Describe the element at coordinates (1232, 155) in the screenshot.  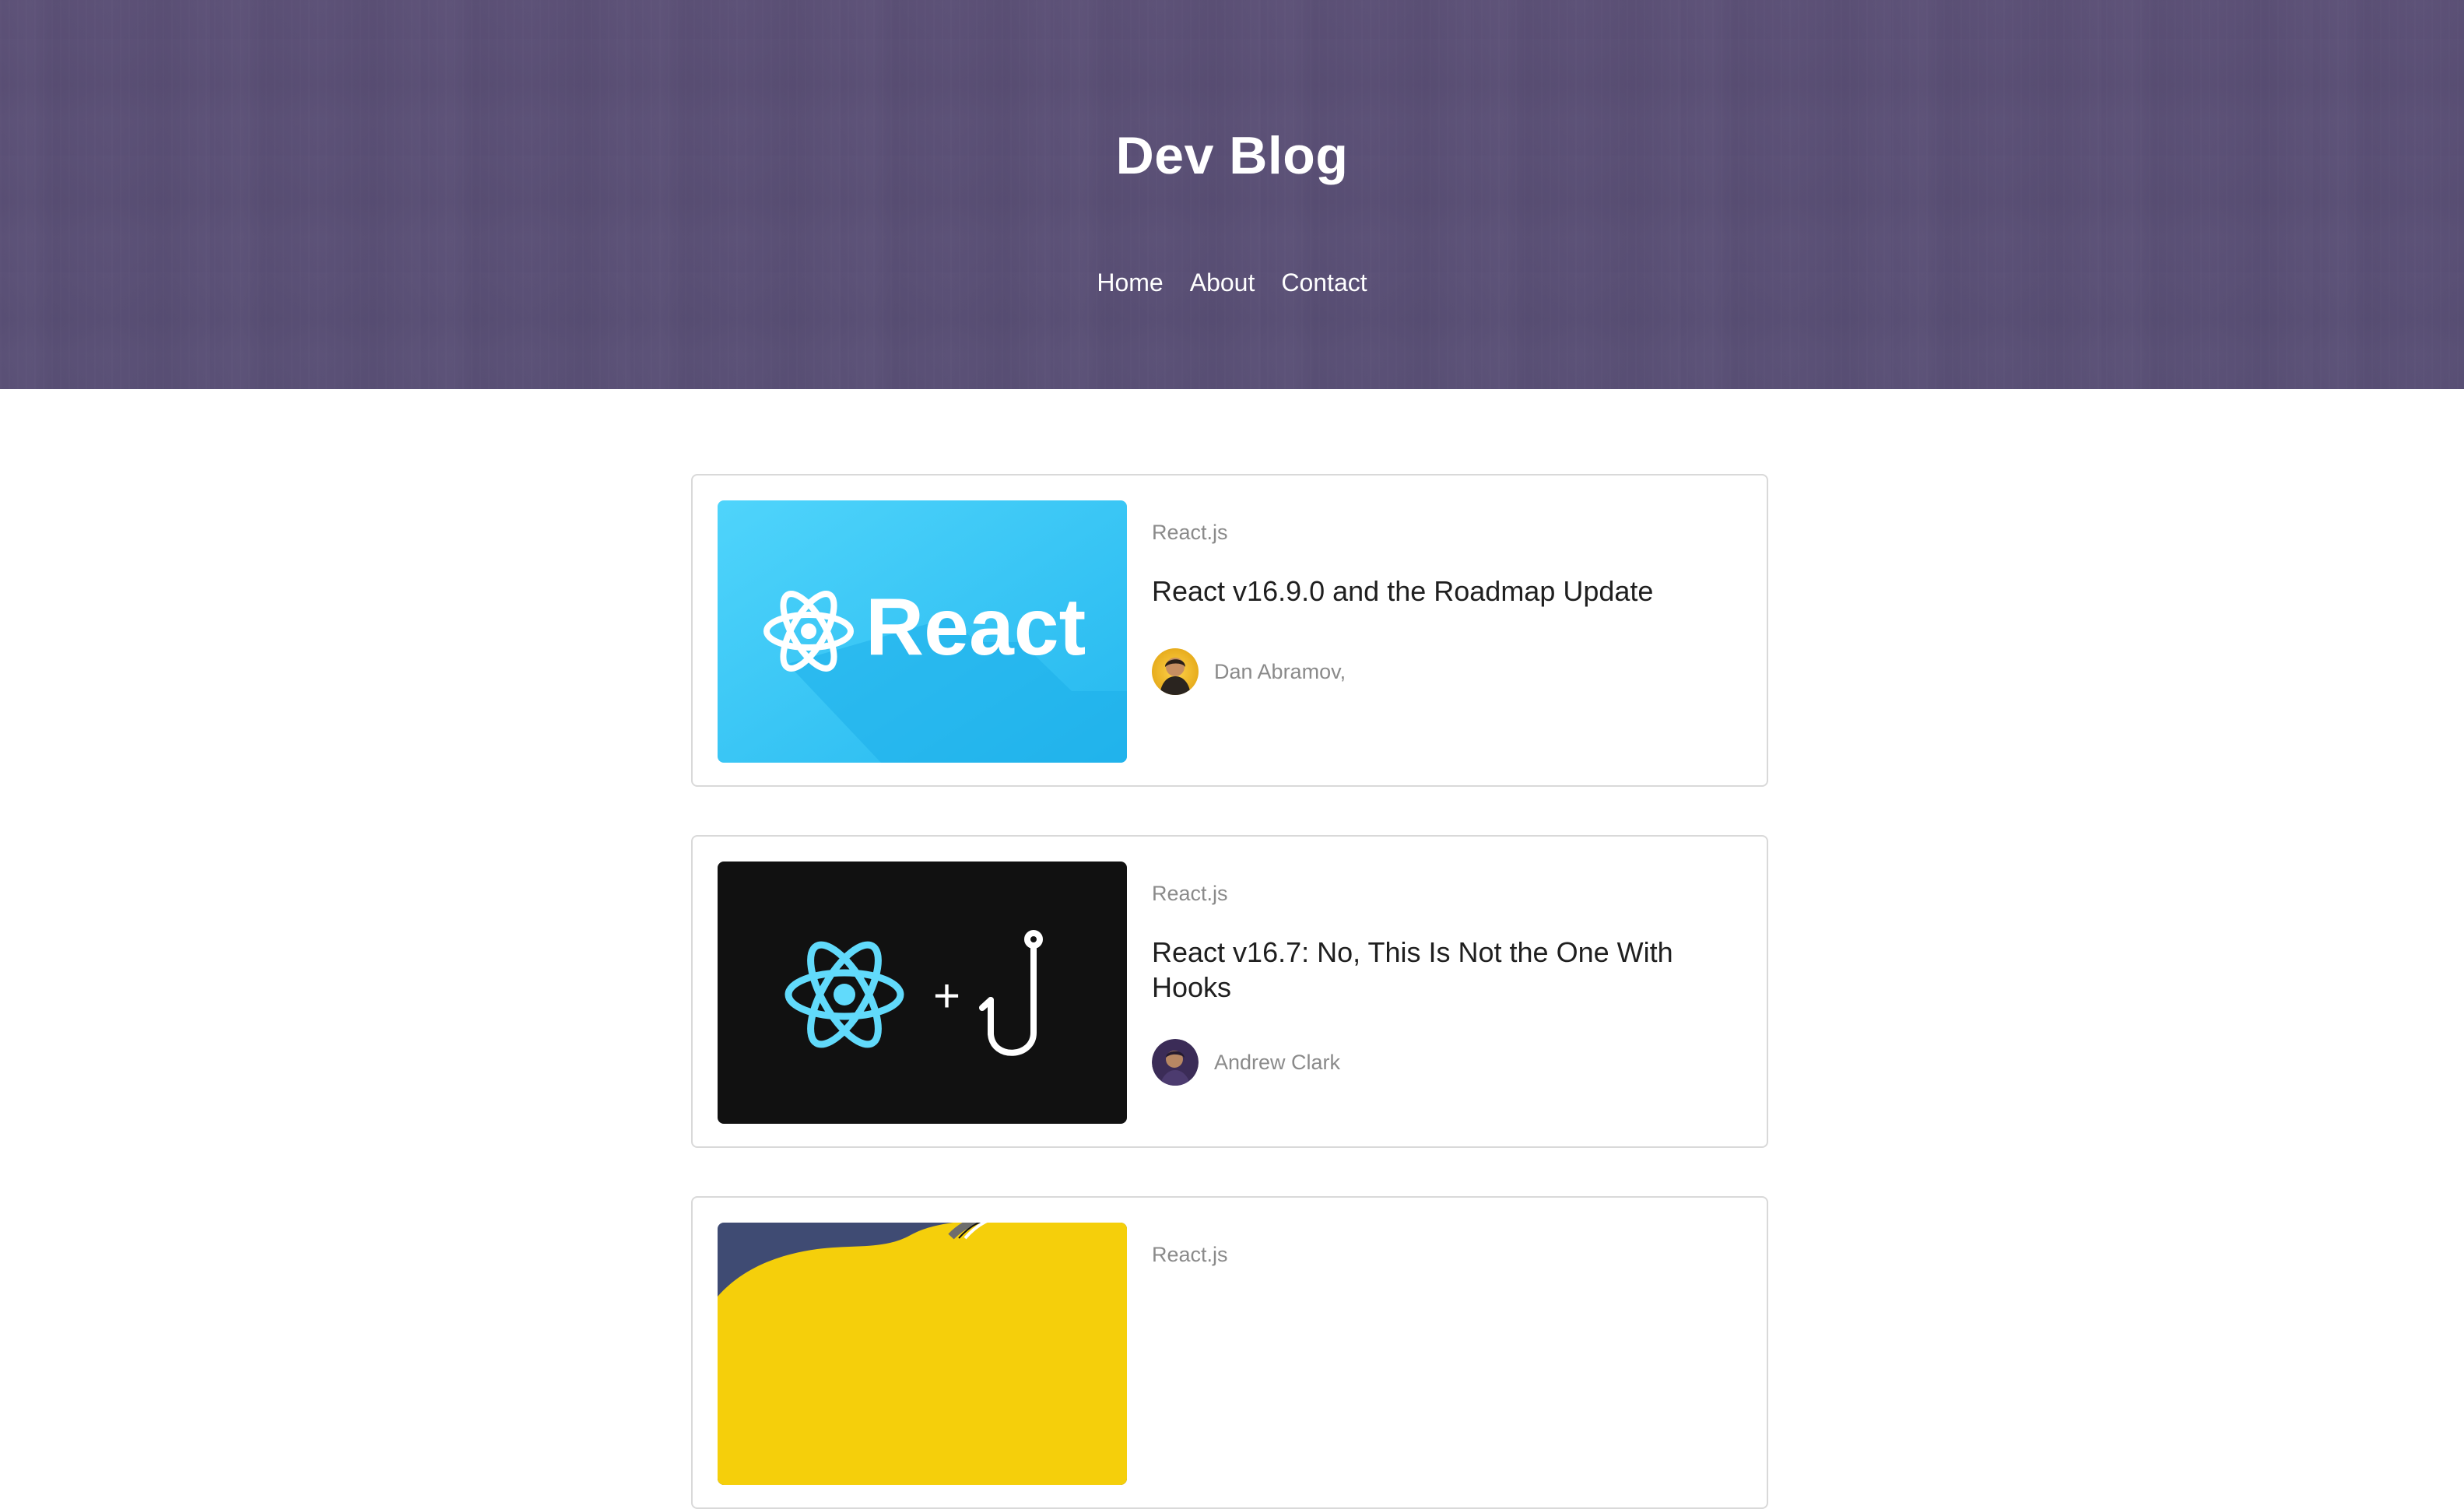
I see `site-title: Dev Blog` at that location.